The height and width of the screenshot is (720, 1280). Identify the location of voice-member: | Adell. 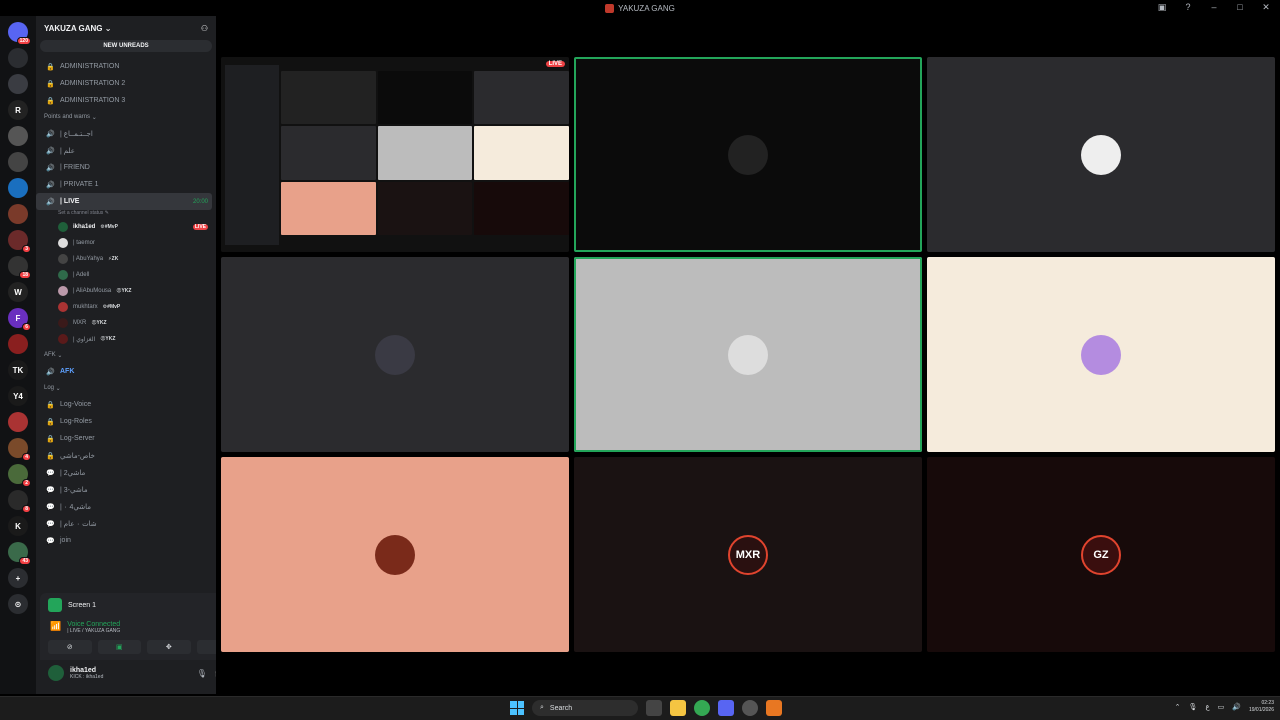
(126, 275).